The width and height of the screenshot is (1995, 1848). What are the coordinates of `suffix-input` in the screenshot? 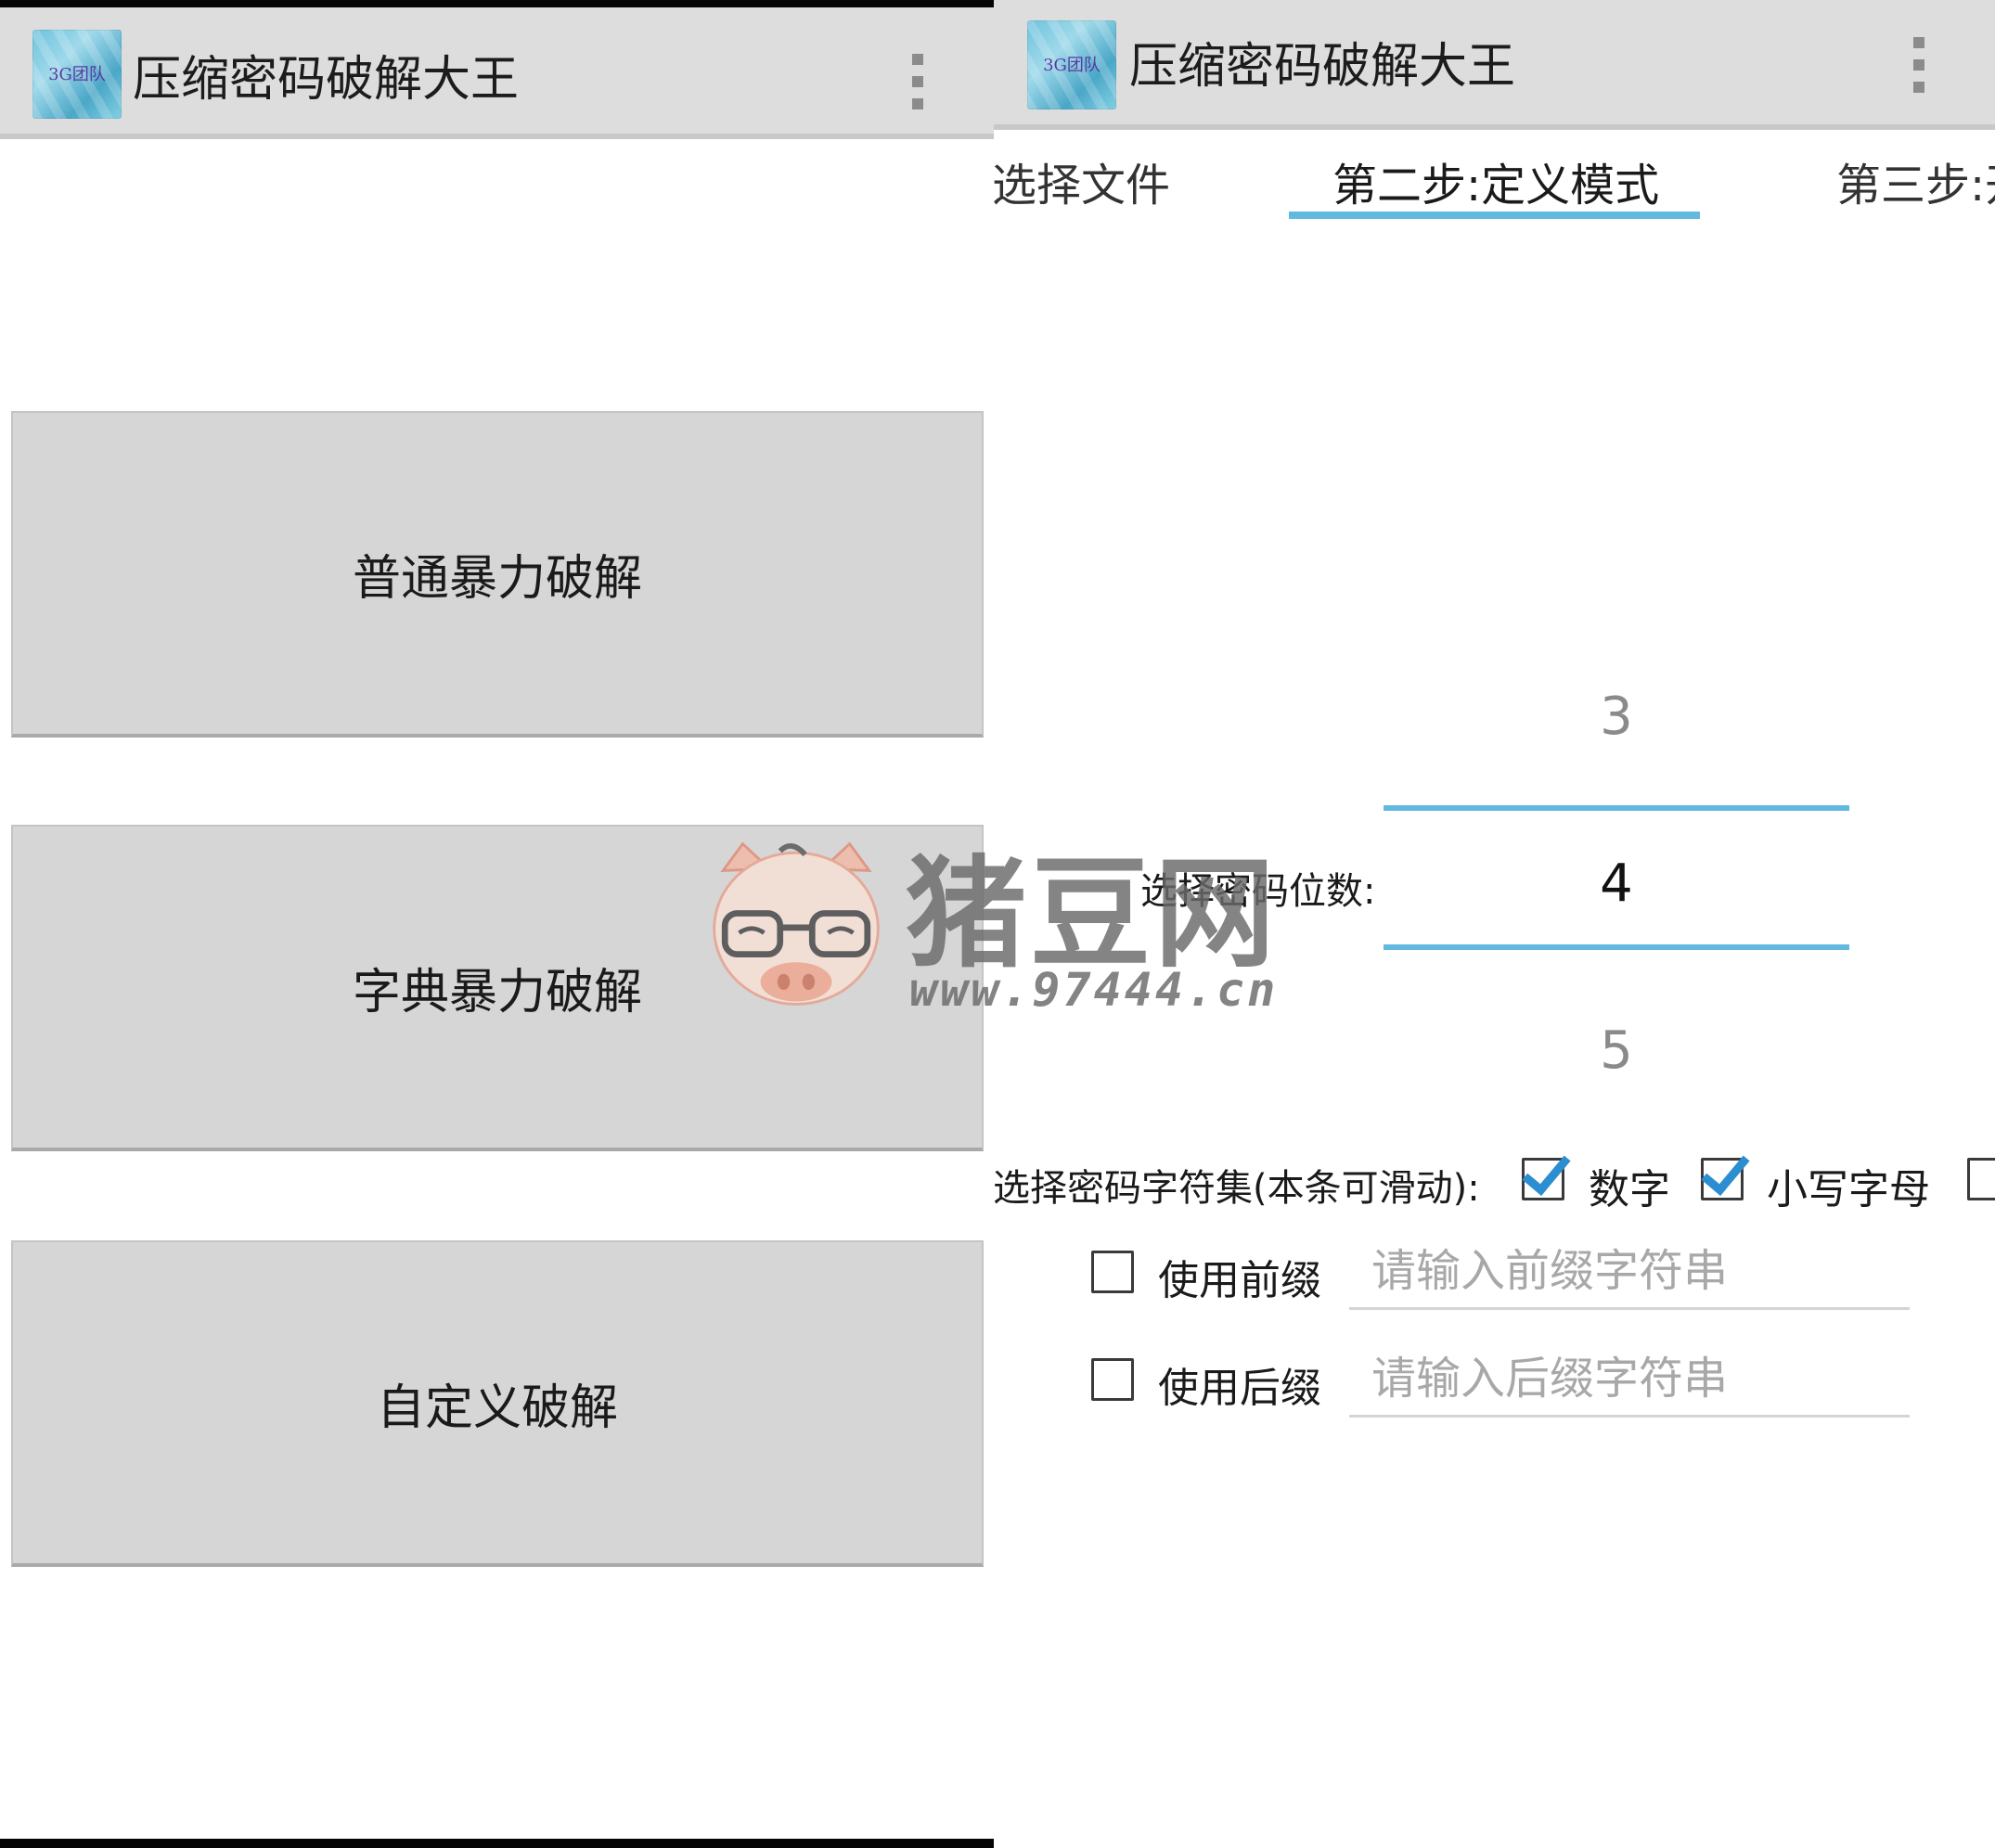 It's located at (1630, 1379).